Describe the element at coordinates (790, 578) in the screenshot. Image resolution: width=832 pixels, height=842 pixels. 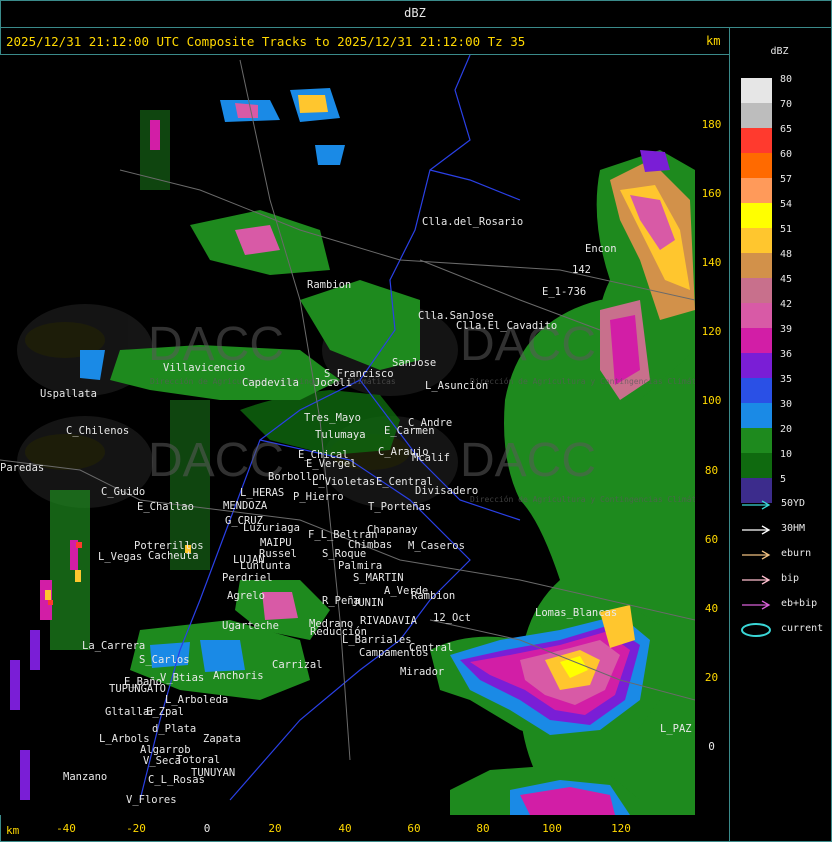
I see `track-label: bip` at that location.